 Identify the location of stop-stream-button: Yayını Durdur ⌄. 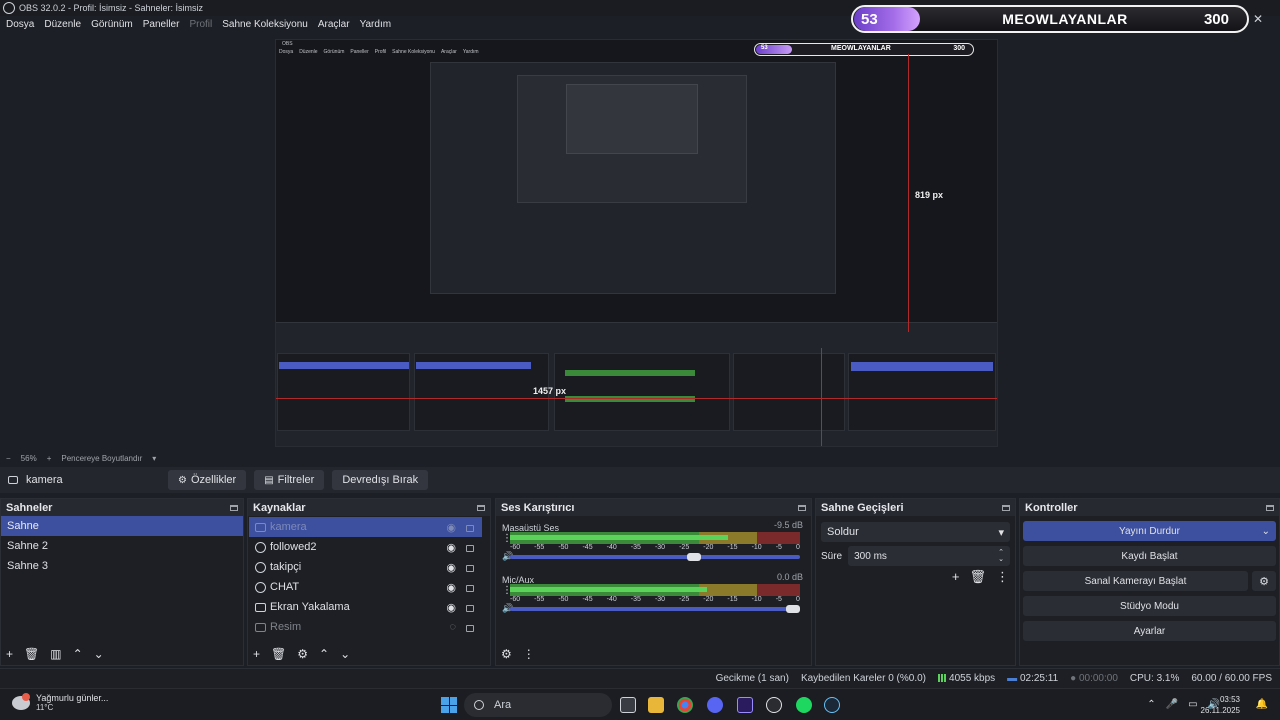
(1149, 531).